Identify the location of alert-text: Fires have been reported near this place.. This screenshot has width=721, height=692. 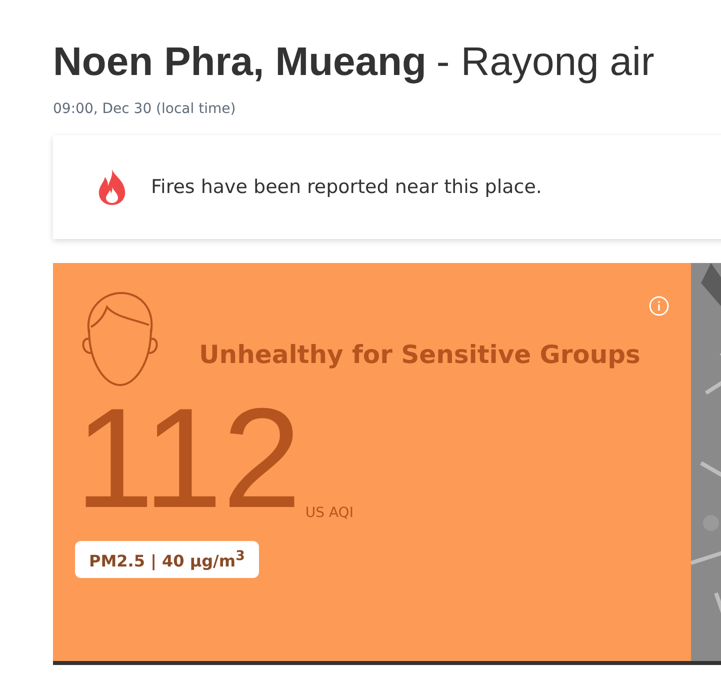
(346, 187).